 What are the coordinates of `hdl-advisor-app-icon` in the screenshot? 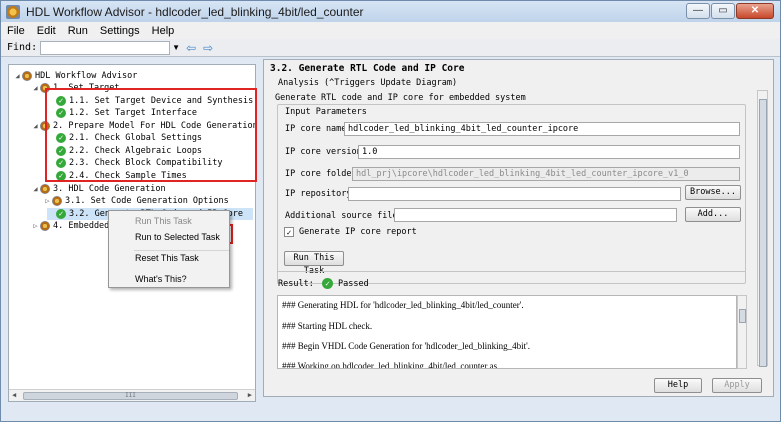 It's located at (13, 11).